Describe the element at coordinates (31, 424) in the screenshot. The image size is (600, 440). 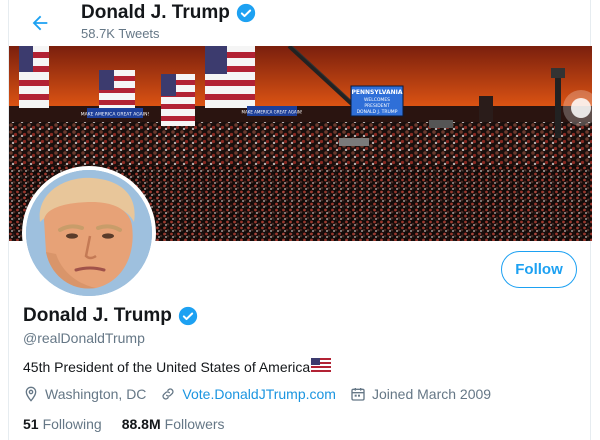
I see `following-count: 51` at that location.